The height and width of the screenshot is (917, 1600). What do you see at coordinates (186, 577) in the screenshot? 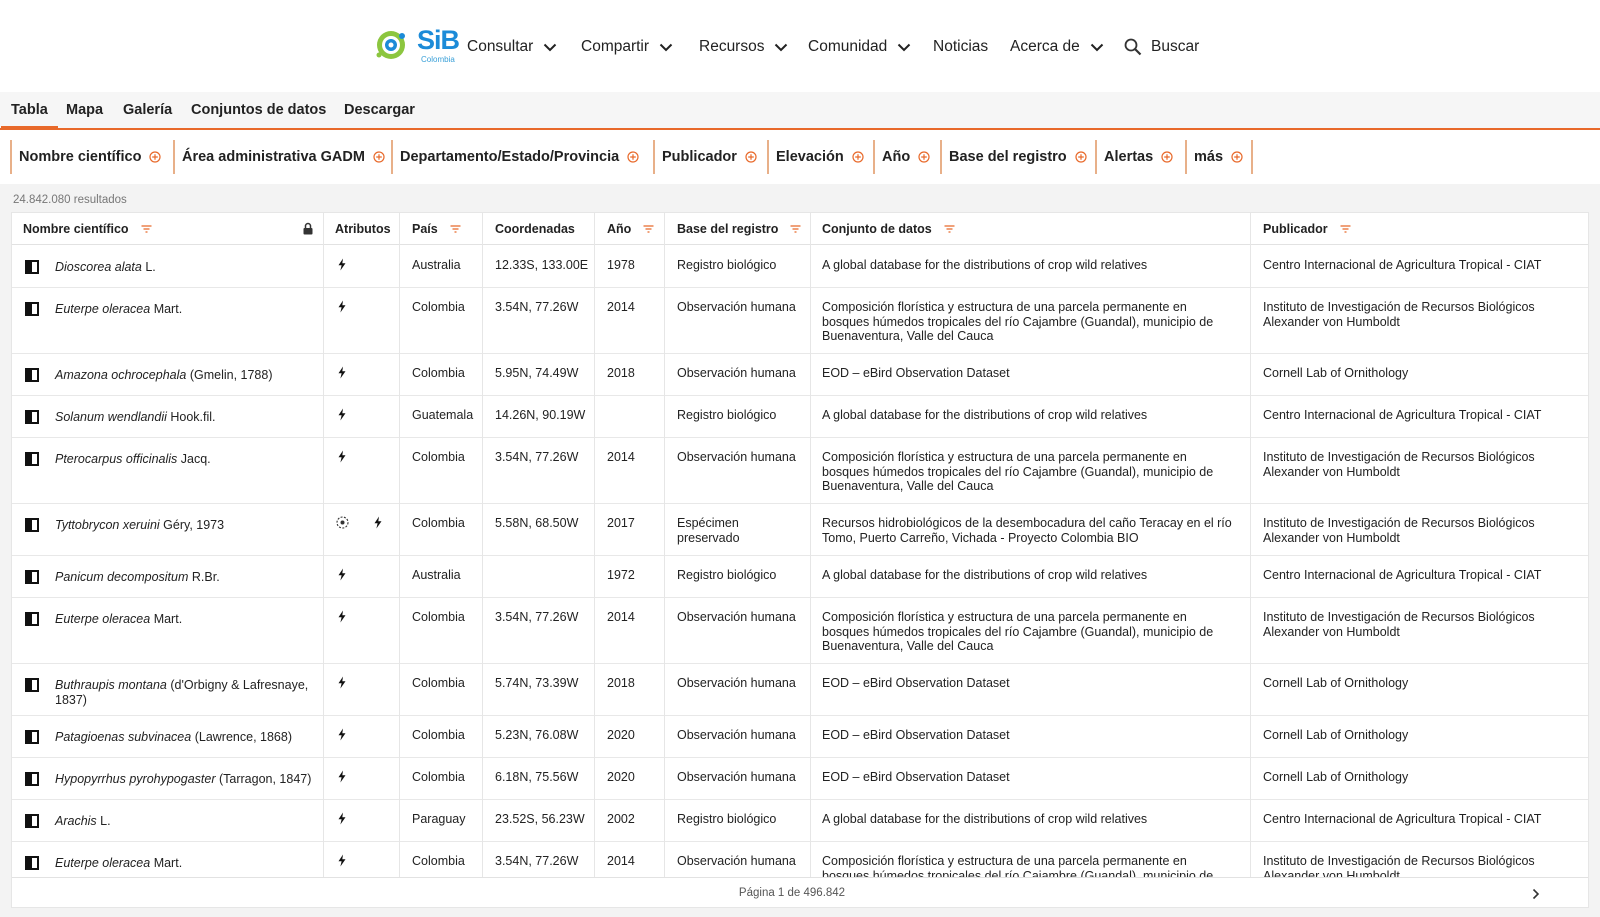
I see `scientific-name: Panicum decompositum R.Br.` at bounding box center [186, 577].